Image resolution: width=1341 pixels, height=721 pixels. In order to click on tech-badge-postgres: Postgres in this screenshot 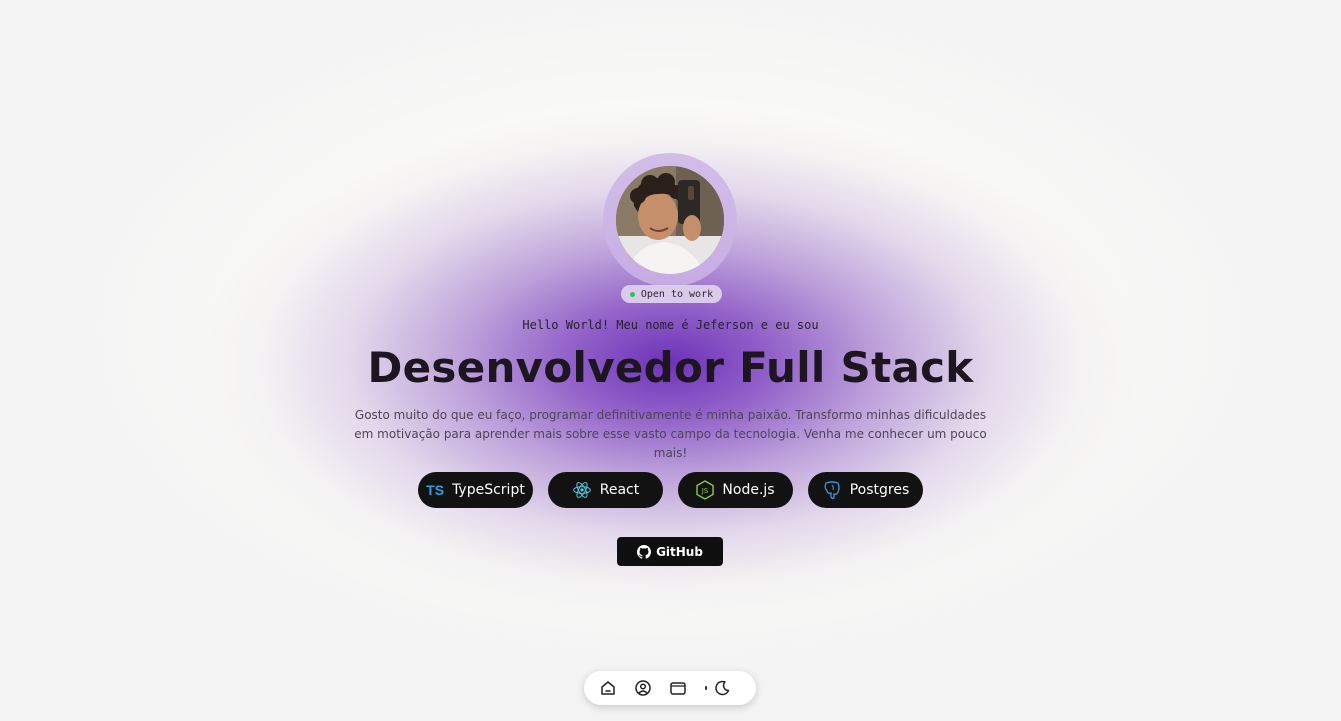, I will do `click(865, 490)`.